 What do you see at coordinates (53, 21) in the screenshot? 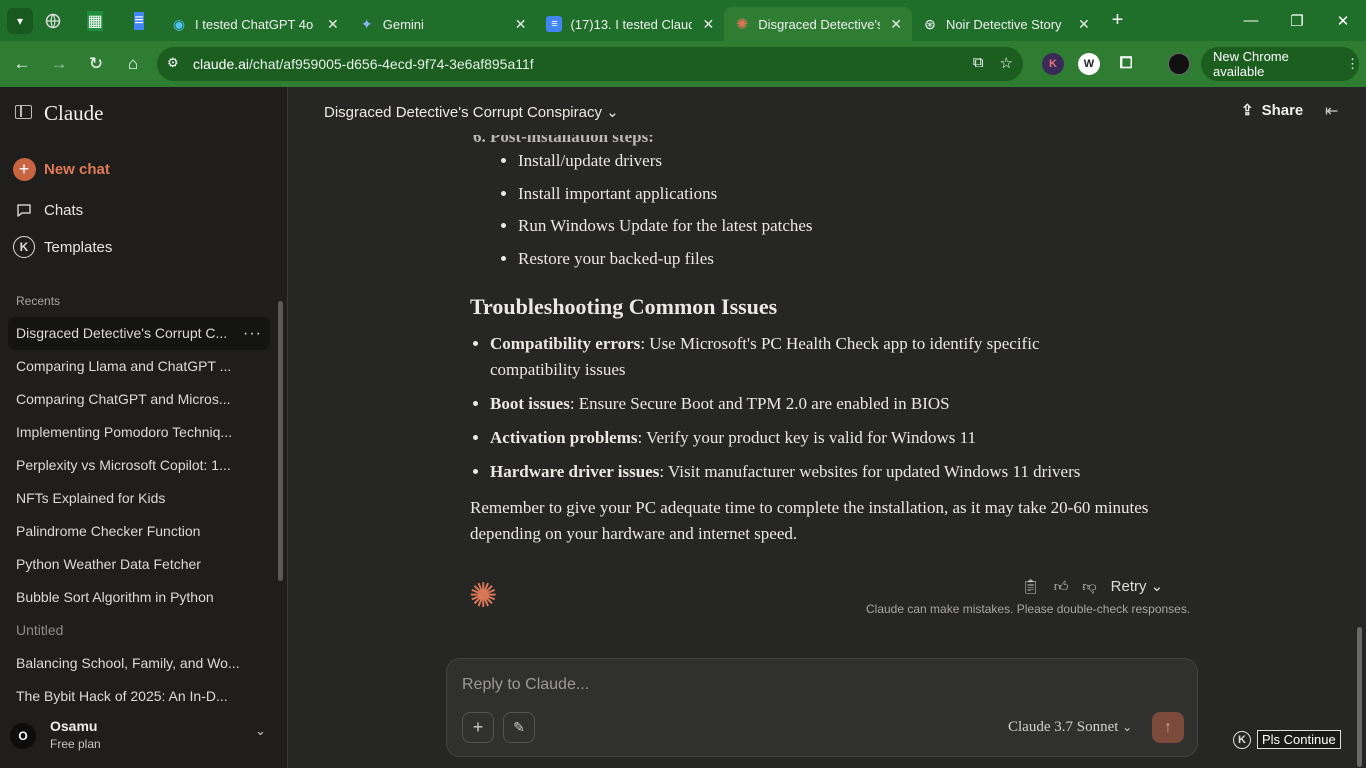
I see `pinned-tab-globe` at bounding box center [53, 21].